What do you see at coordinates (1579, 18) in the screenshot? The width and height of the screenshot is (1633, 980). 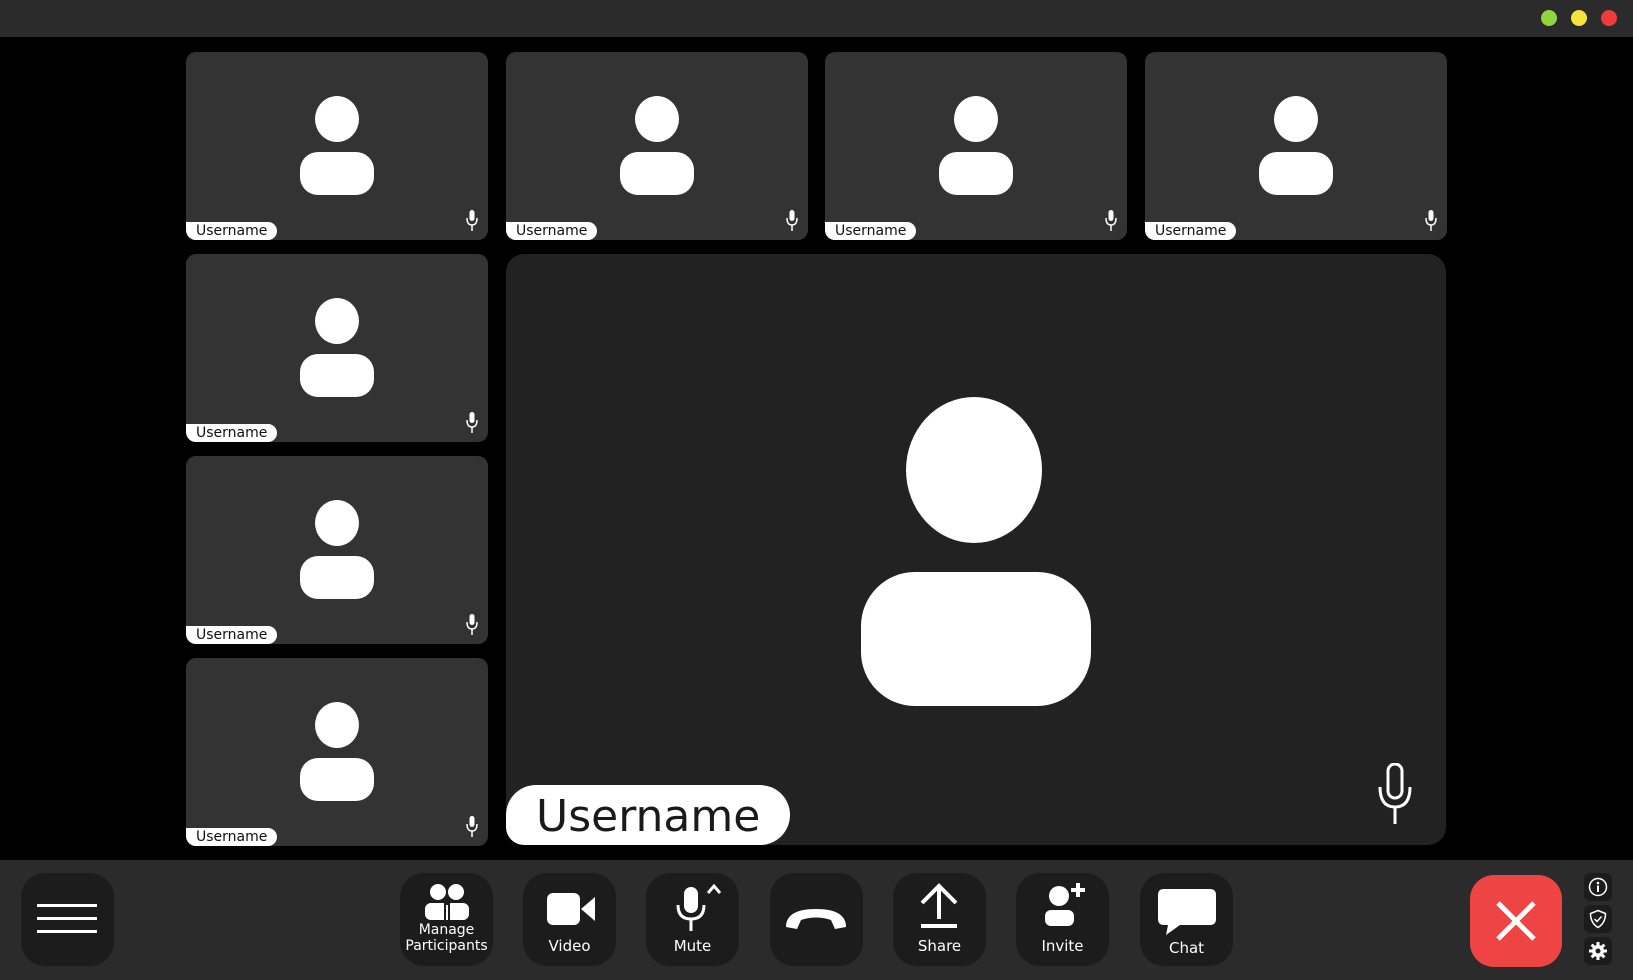 I see `minimize-button` at bounding box center [1579, 18].